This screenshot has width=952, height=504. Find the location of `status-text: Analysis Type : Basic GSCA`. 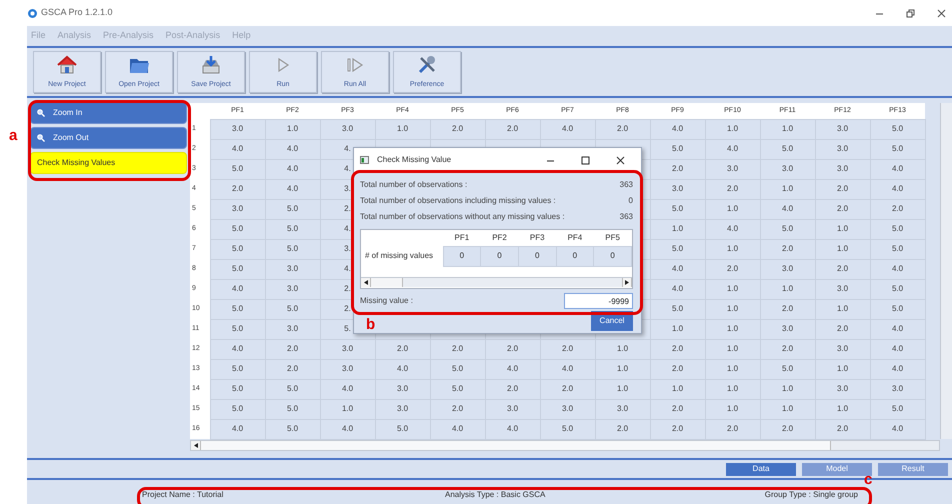

status-text: Analysis Type : Basic GSCA is located at coordinates (495, 494).